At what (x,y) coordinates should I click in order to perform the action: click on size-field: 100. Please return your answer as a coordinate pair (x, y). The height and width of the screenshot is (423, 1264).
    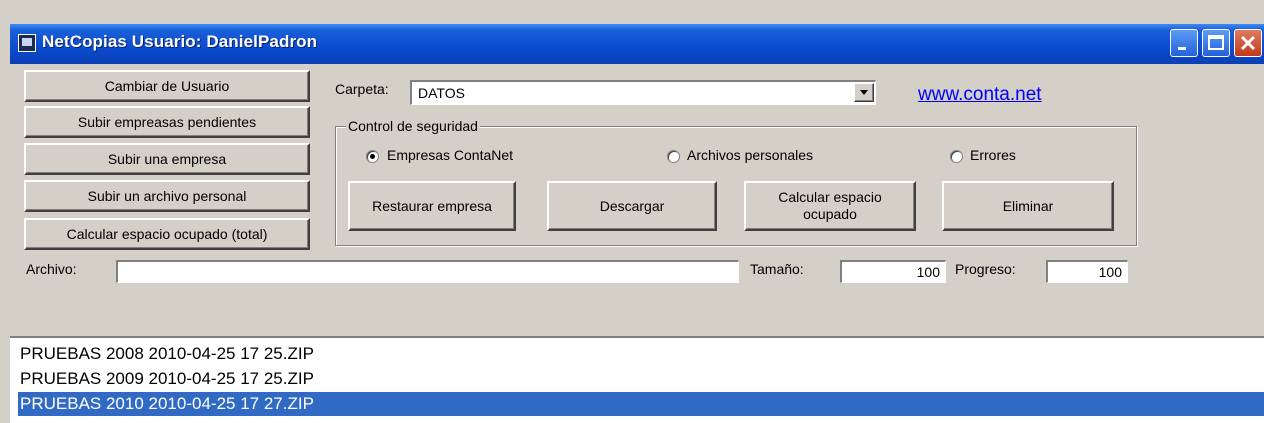
    Looking at the image, I should click on (893, 271).